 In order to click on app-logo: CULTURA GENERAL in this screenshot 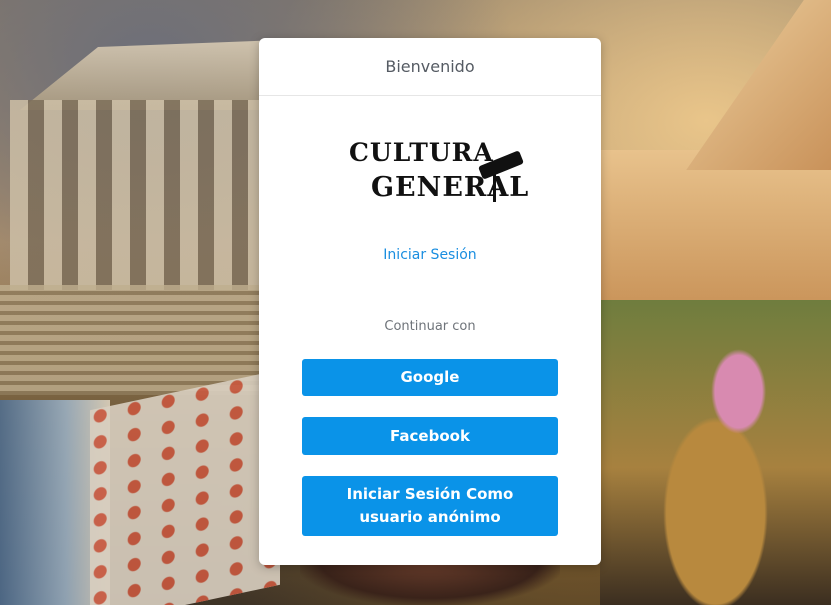, I will do `click(437, 175)`.